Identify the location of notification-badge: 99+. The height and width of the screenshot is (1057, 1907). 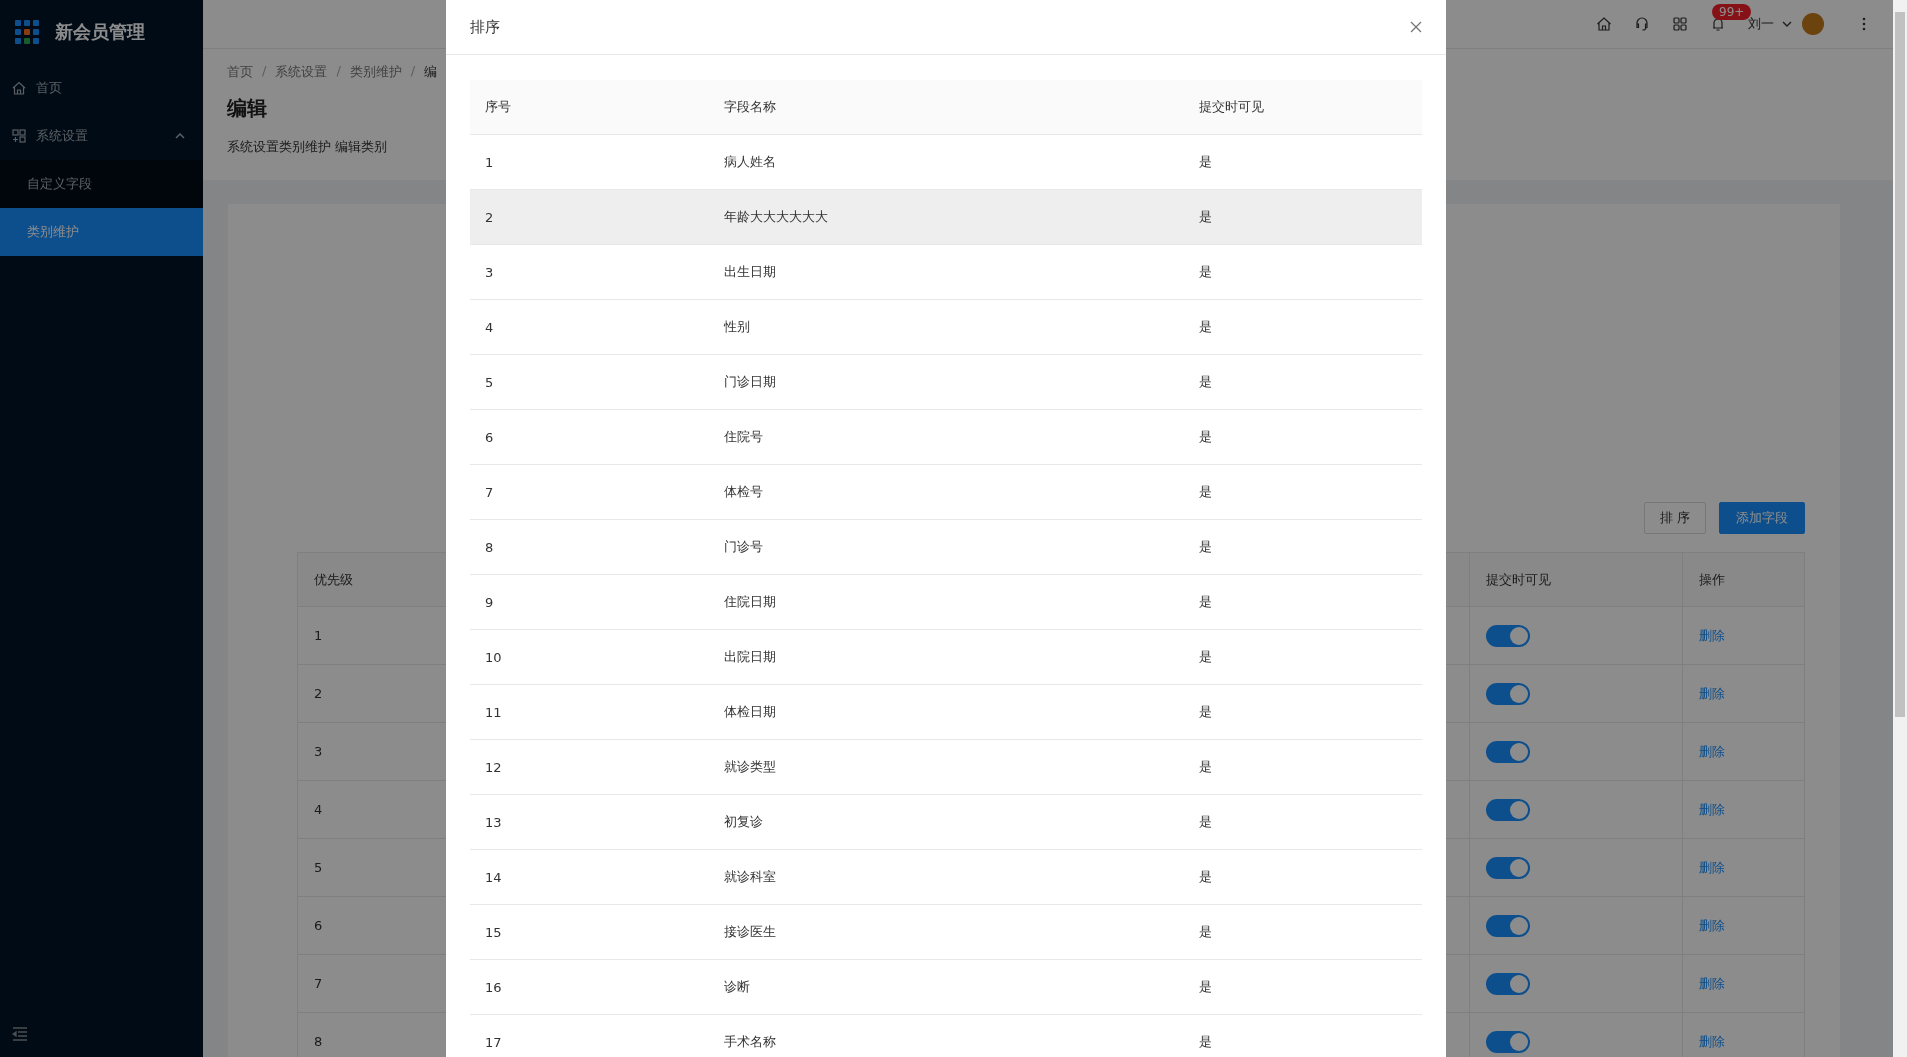
(1732, 12).